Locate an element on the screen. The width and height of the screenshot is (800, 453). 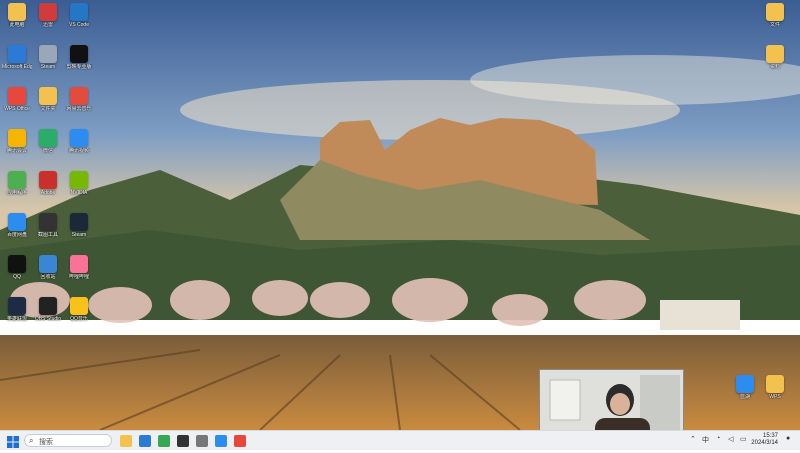
desktop-icon: OBS Studio is located at coordinates (48, 309).